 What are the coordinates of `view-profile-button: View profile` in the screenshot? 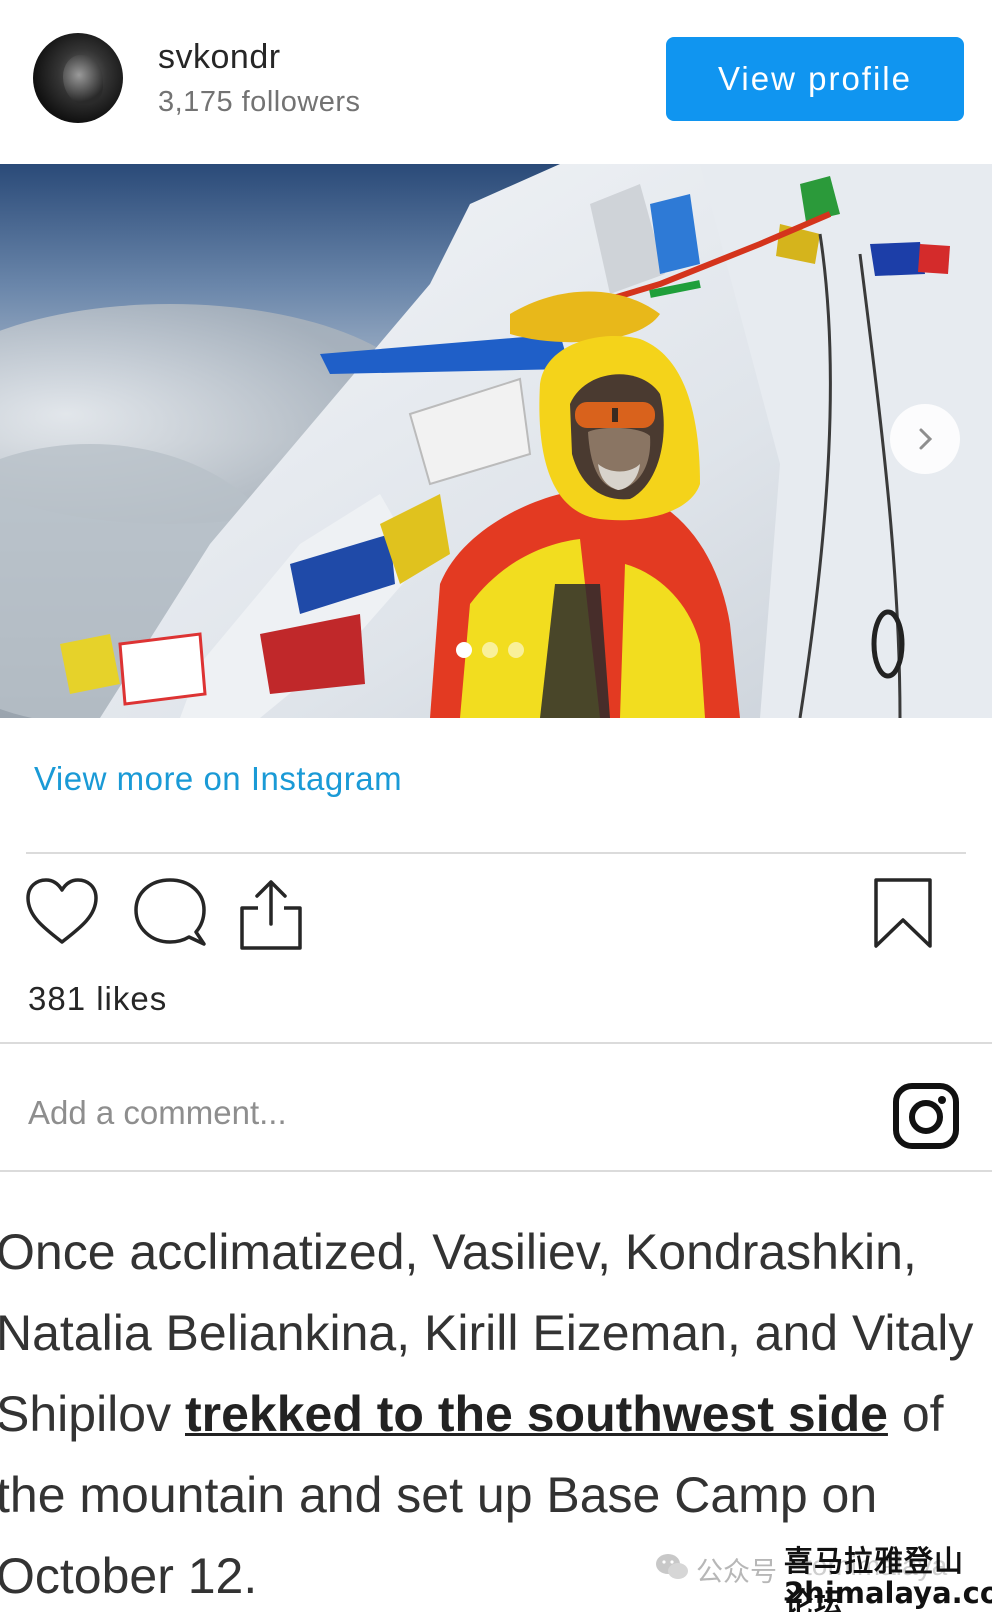 It's located at (815, 79).